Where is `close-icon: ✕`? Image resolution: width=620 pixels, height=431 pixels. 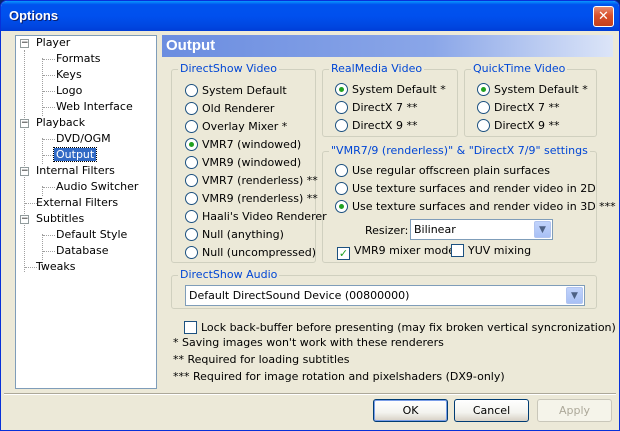 close-icon: ✕ is located at coordinates (603, 16).